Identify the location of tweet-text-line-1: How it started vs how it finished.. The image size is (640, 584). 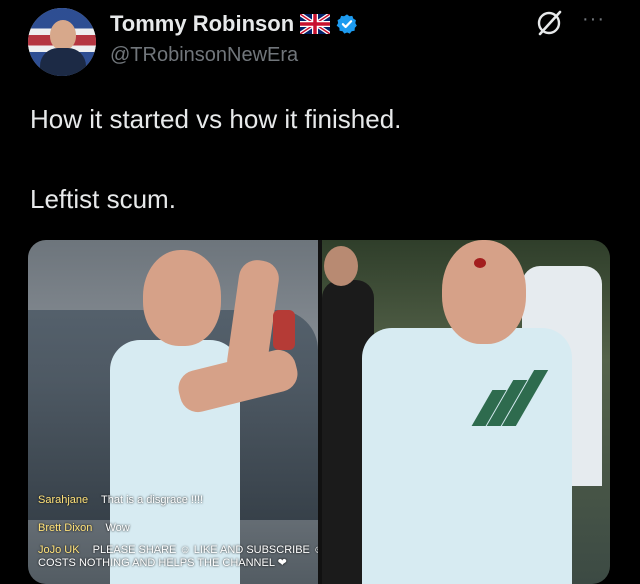
(216, 119).